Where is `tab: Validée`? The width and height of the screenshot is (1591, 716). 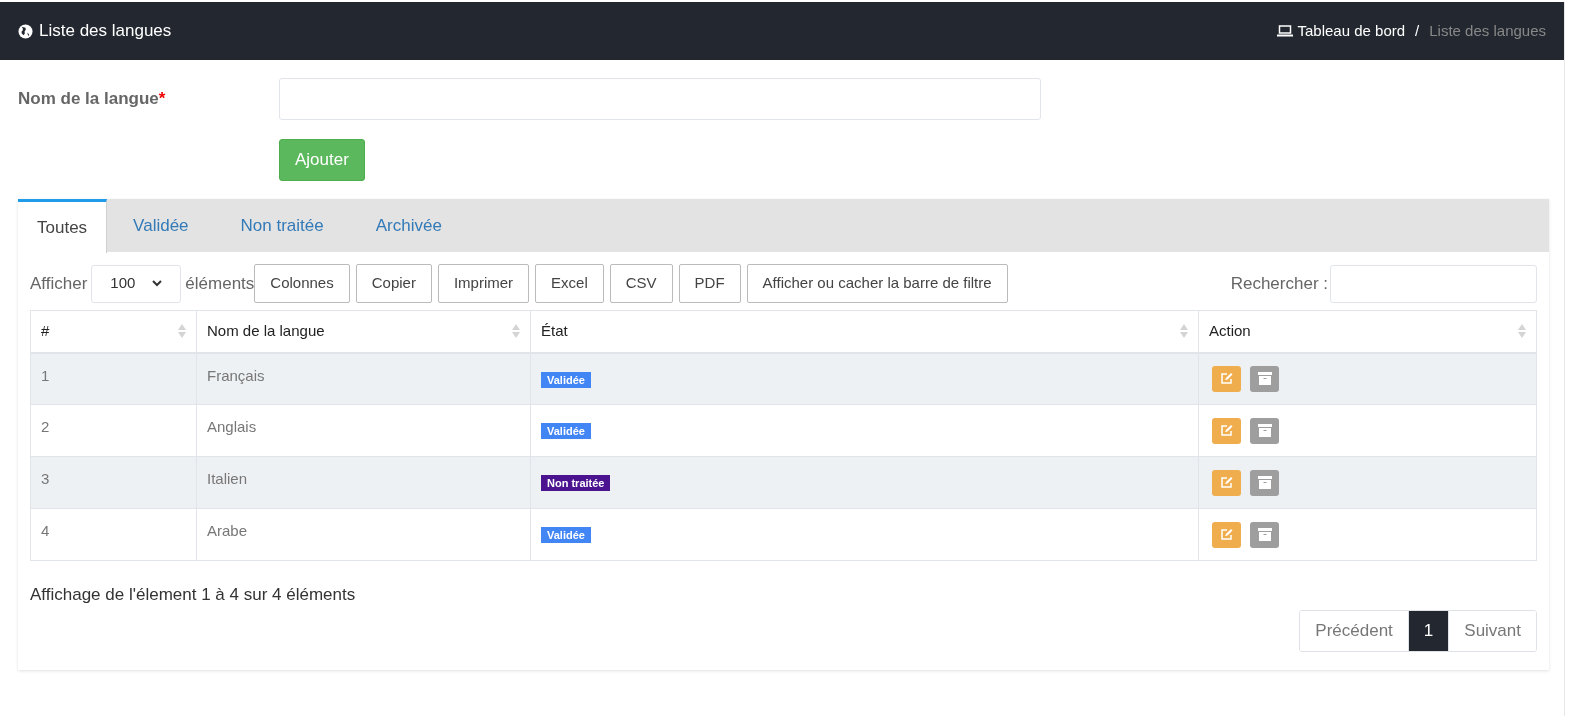 tab: Validée is located at coordinates (161, 225).